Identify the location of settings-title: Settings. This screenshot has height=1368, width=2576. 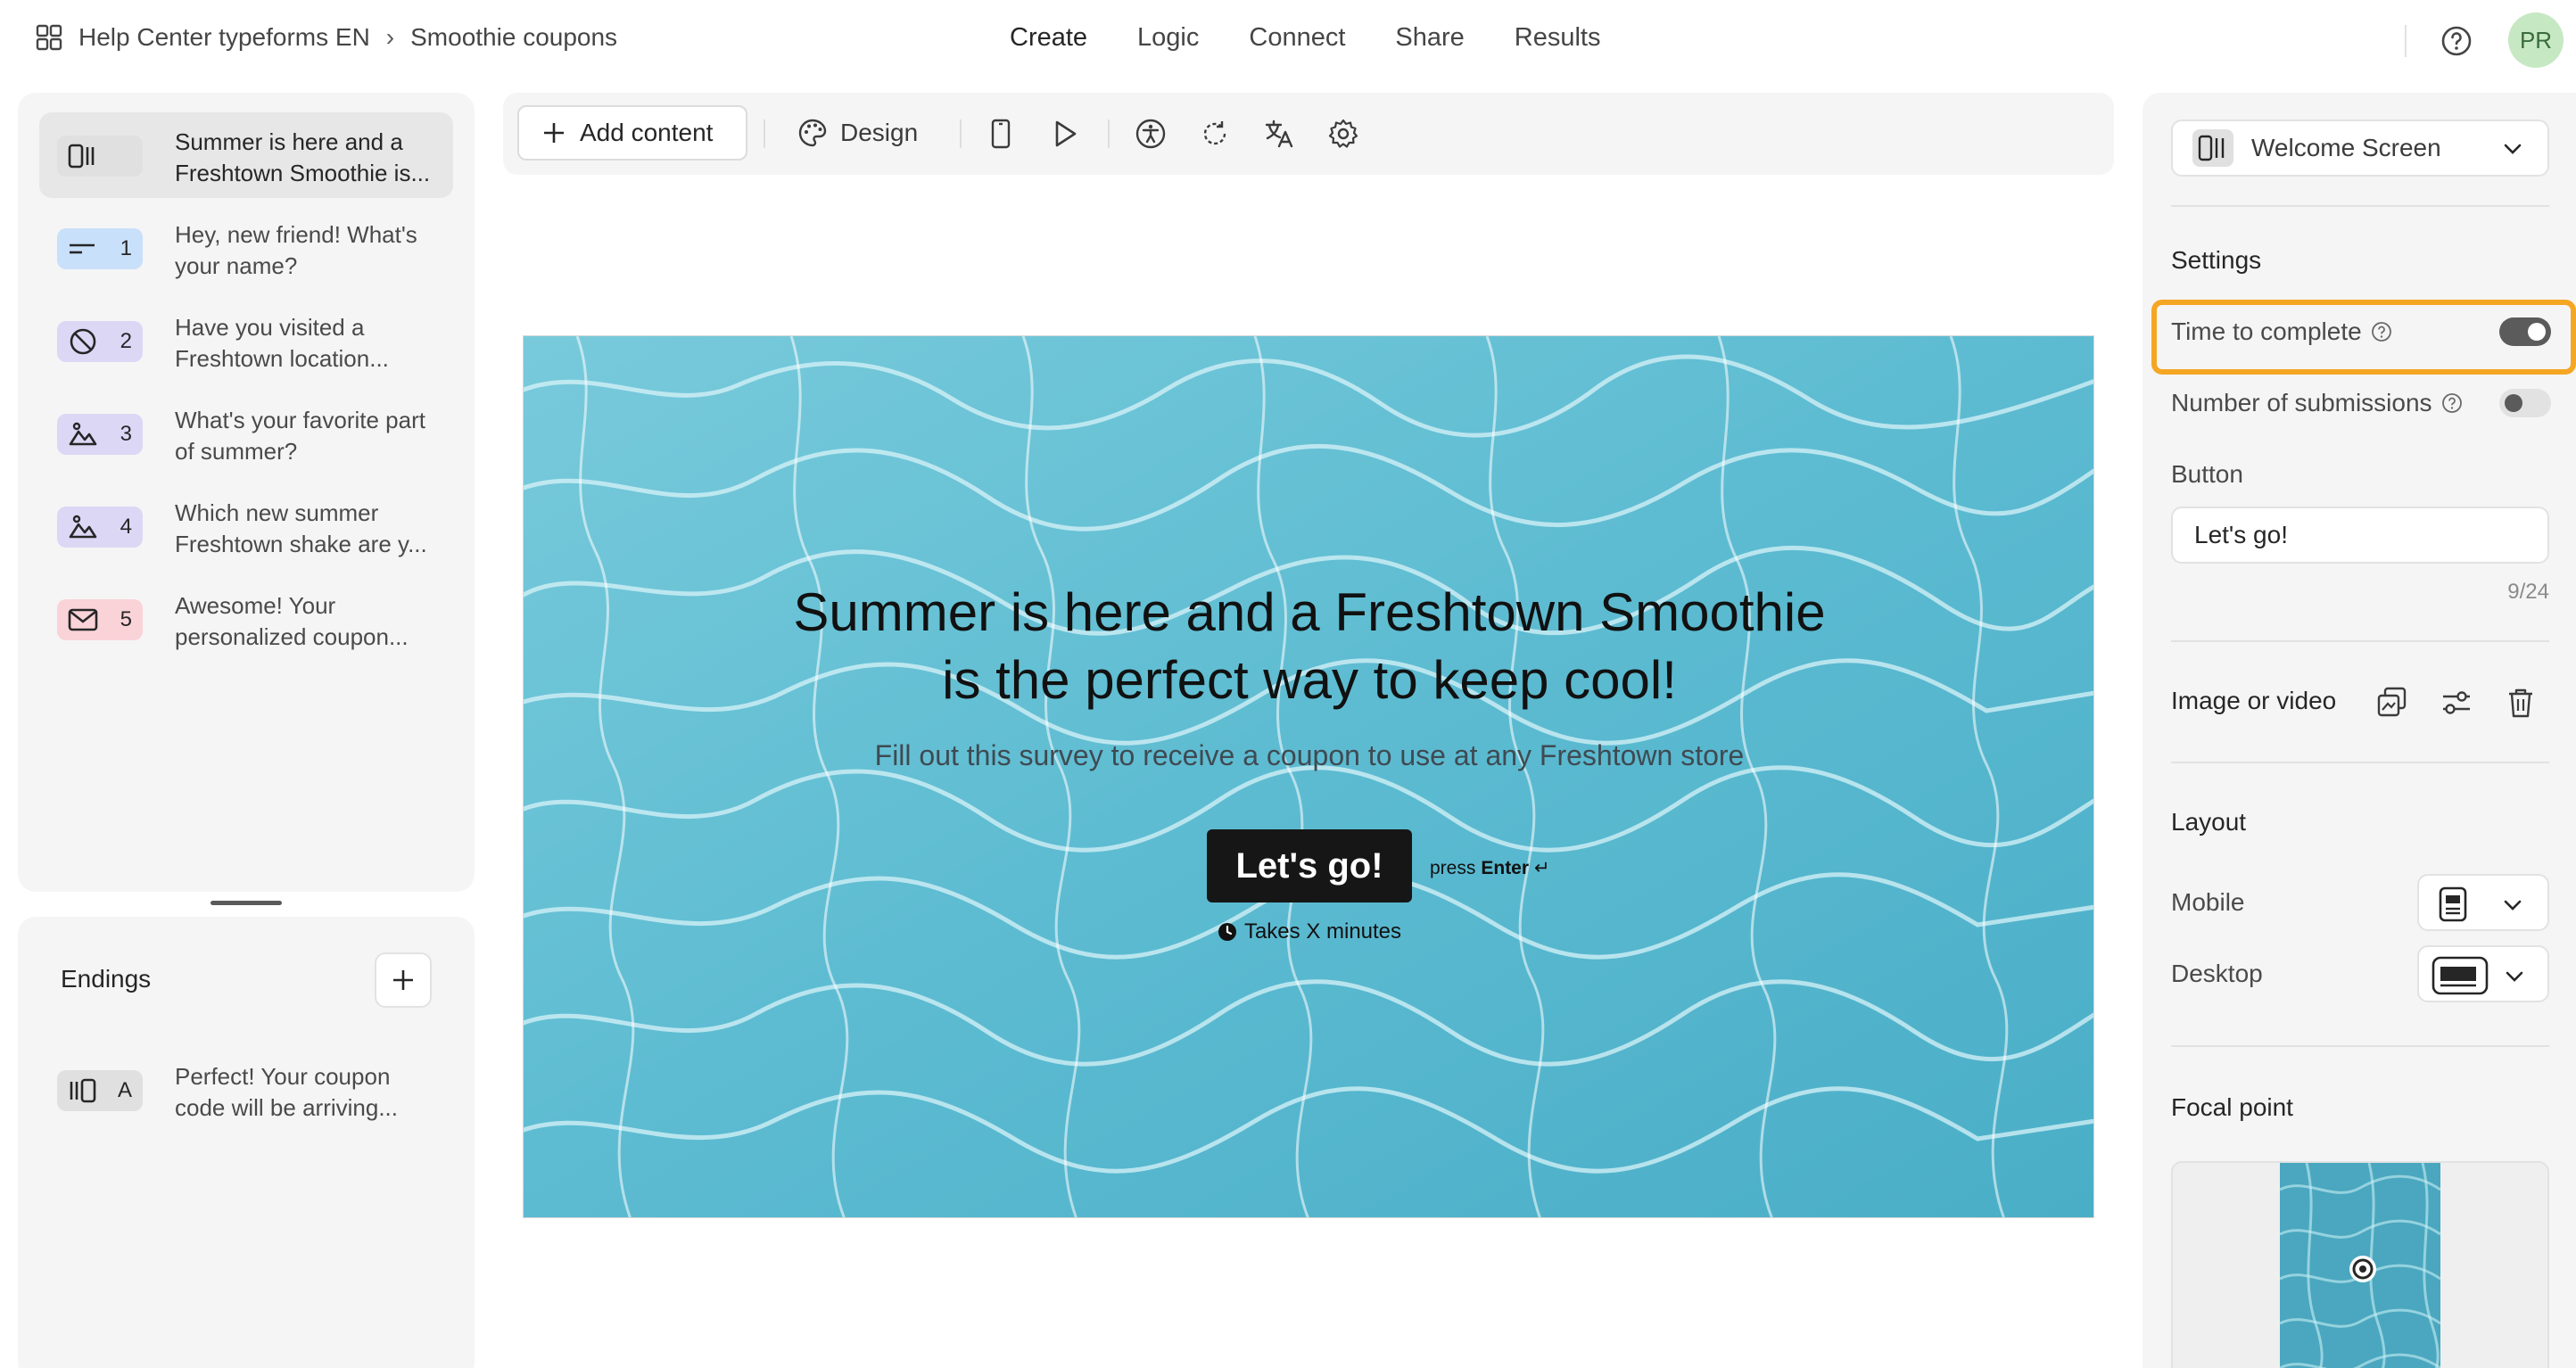
(2217, 260).